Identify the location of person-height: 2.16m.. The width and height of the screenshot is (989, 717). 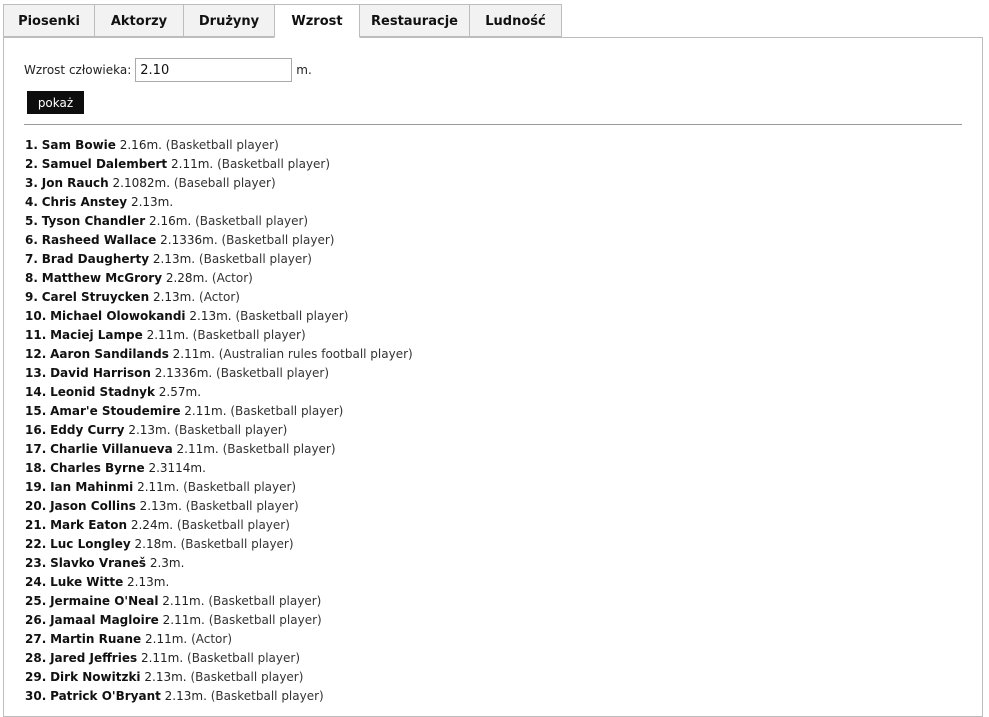
(170, 221).